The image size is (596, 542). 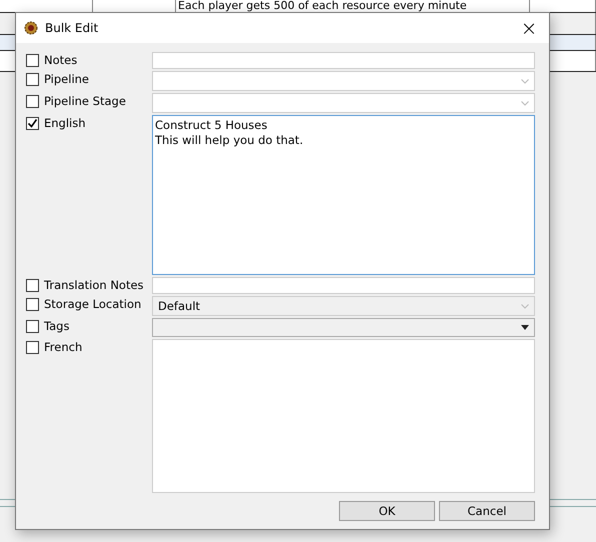 What do you see at coordinates (387, 511) in the screenshot?
I see `ok-button: OK` at bounding box center [387, 511].